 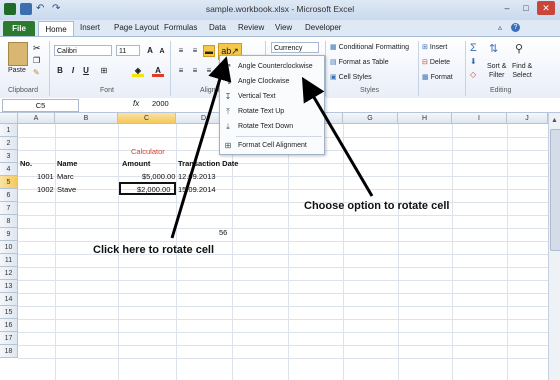 I want to click on annotation-click-here: Click here to rotate cell, so click(x=154, y=250).